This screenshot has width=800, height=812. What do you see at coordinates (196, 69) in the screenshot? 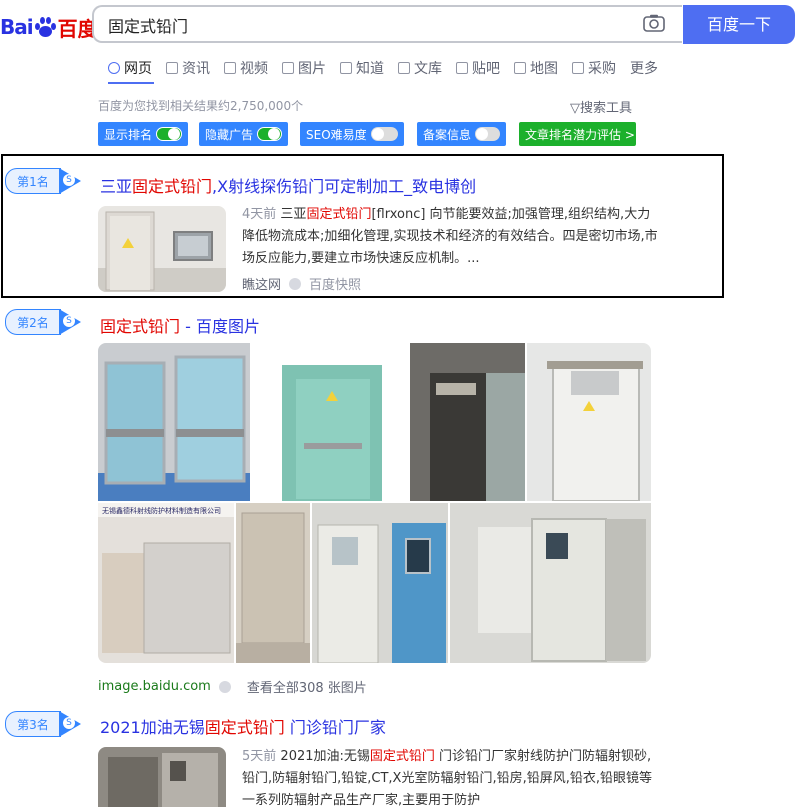
I see `tab-label: 资讯` at bounding box center [196, 69].